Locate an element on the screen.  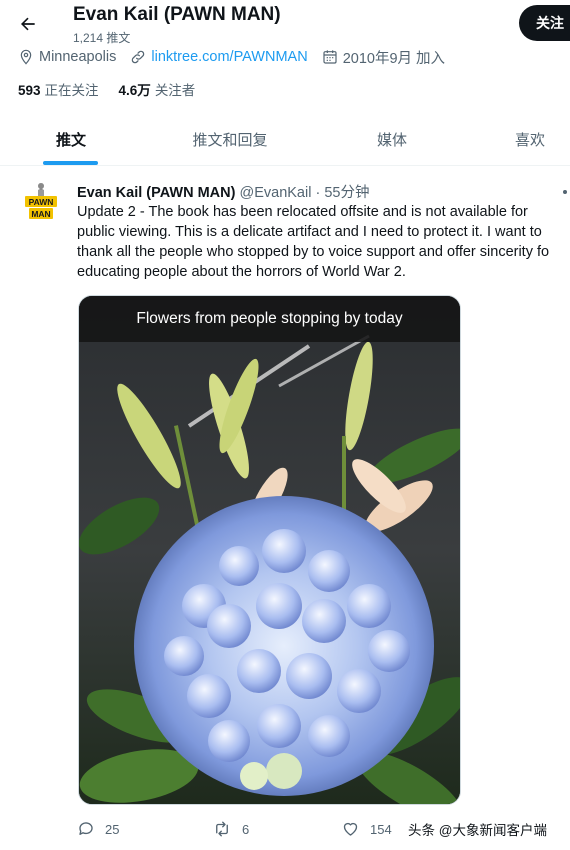
tab-media: 媒体 is located at coordinates (392, 139).